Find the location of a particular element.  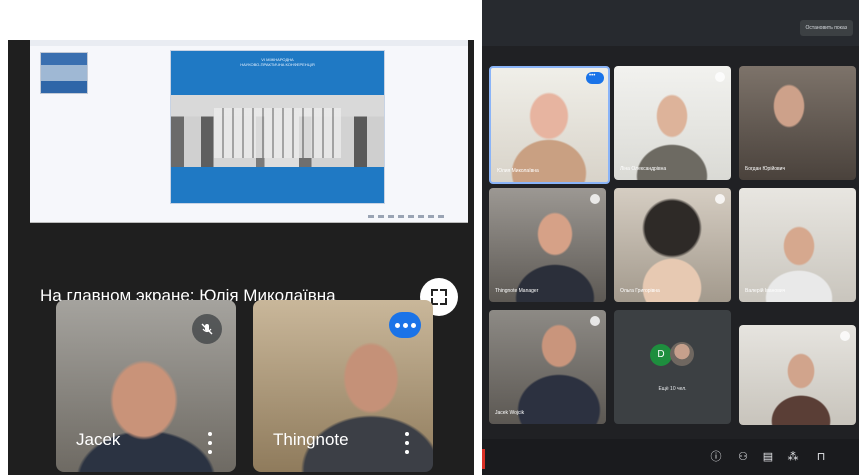

participant-tile: Юлия Миколаївна is located at coordinates (549, 125).